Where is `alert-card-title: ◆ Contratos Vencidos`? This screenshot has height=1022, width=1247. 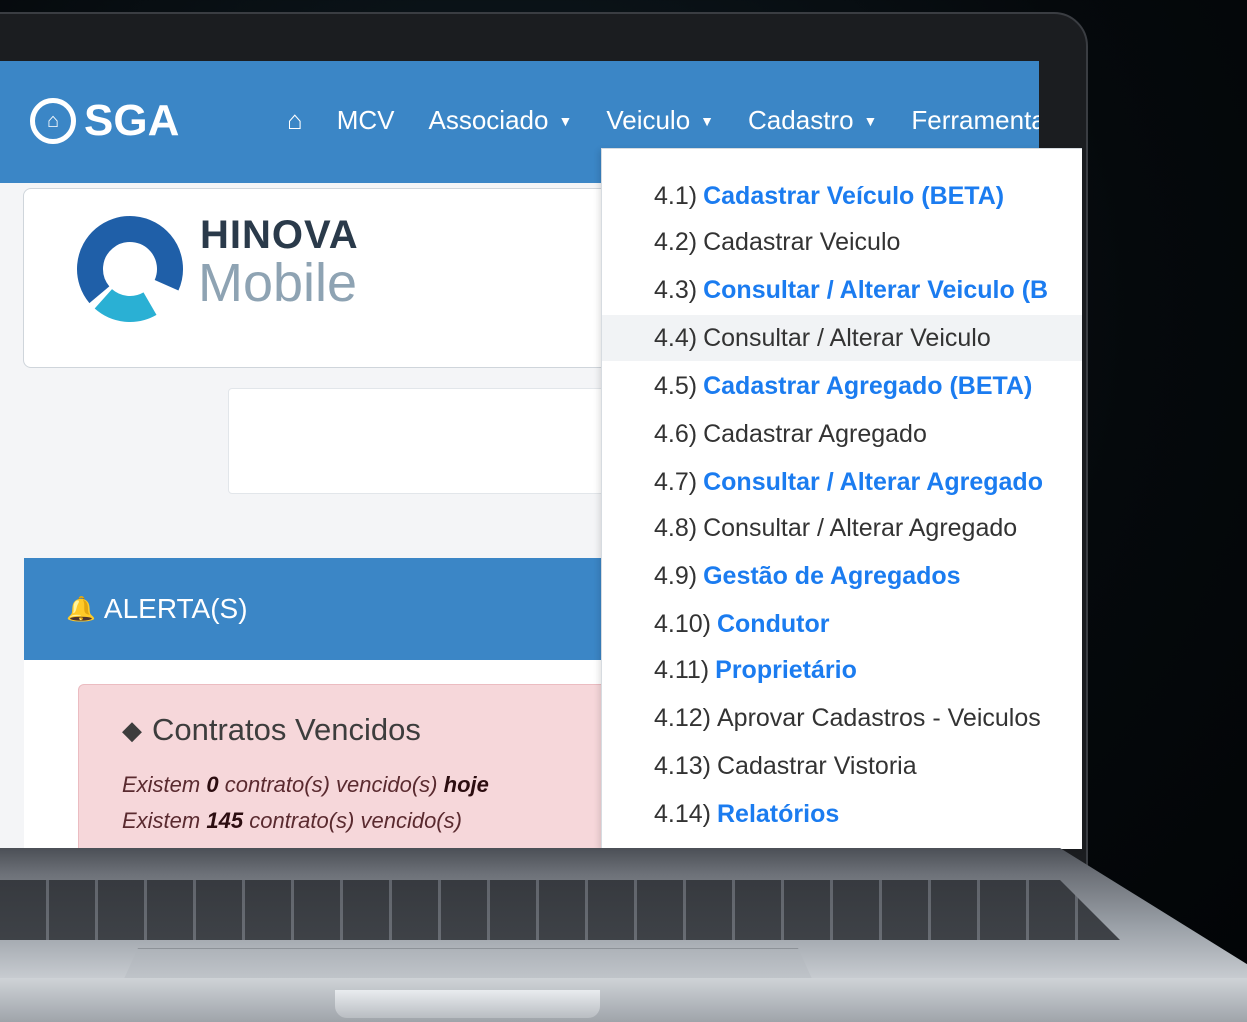
alert-card-title: ◆ Contratos Vencidos is located at coordinates (271, 730).